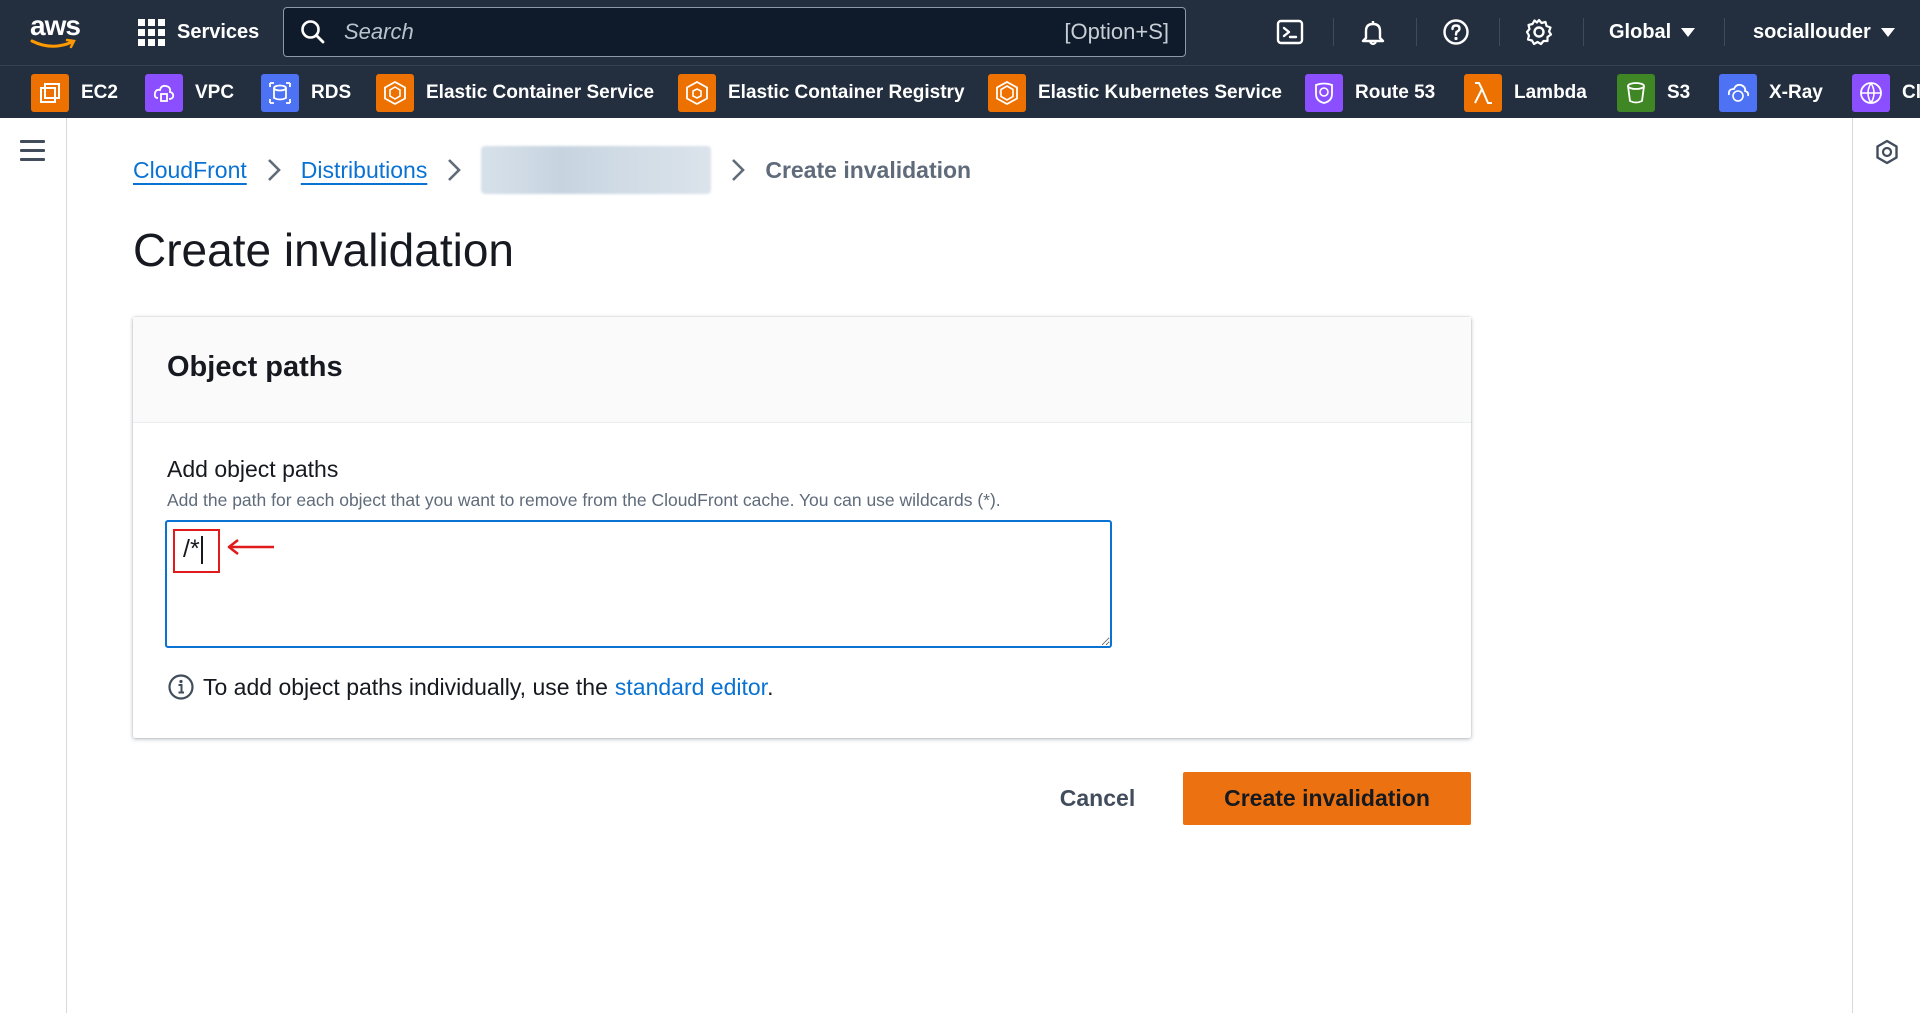 The width and height of the screenshot is (1920, 1013). Describe the element at coordinates (1871, 93) in the screenshot. I see `cloudfront-icon` at that location.